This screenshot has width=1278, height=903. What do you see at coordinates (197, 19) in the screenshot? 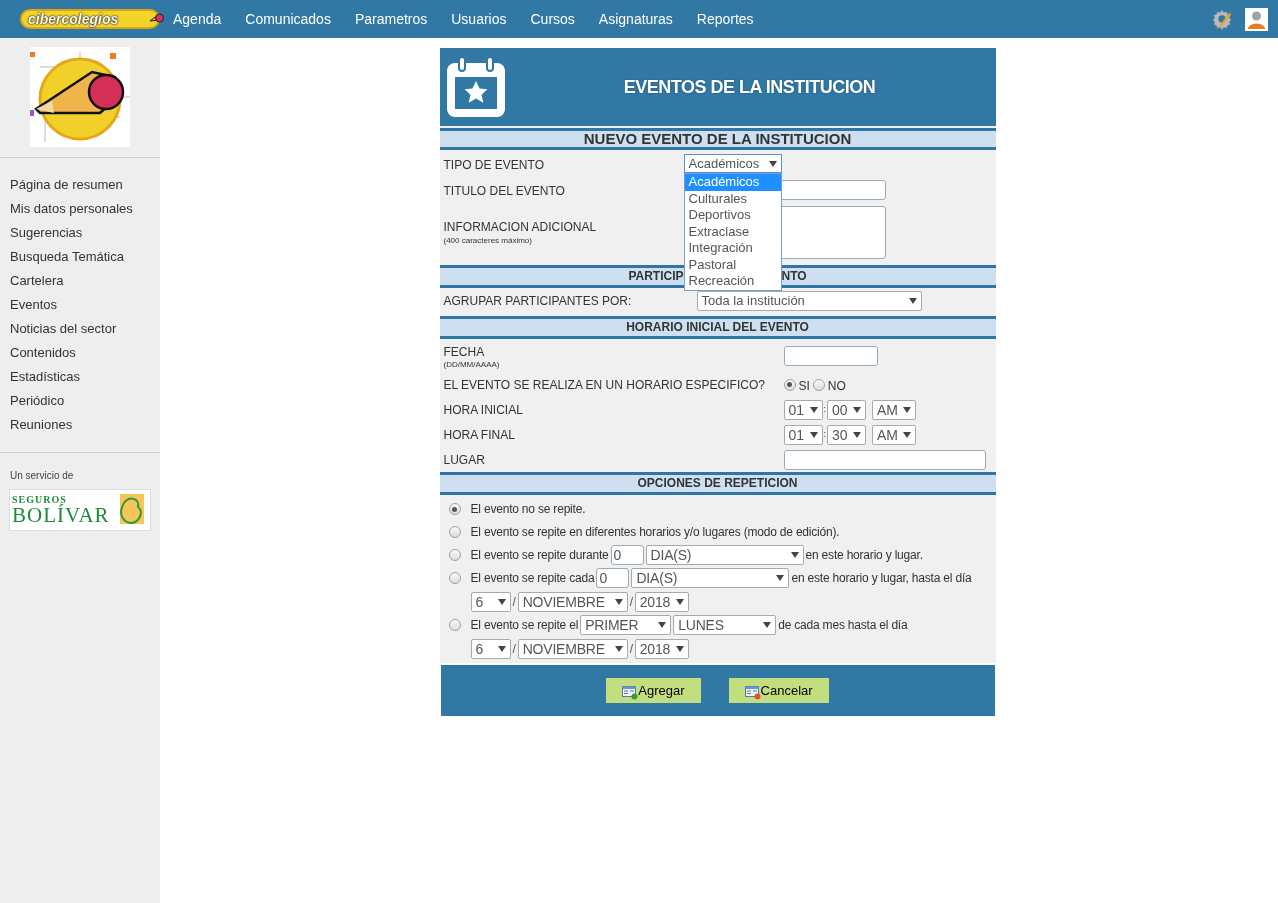
I see `nav-link: Agenda` at bounding box center [197, 19].